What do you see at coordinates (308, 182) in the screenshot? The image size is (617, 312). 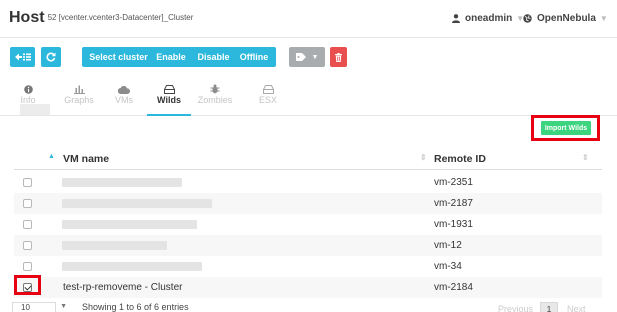 I see `table-row: vm-2351` at bounding box center [308, 182].